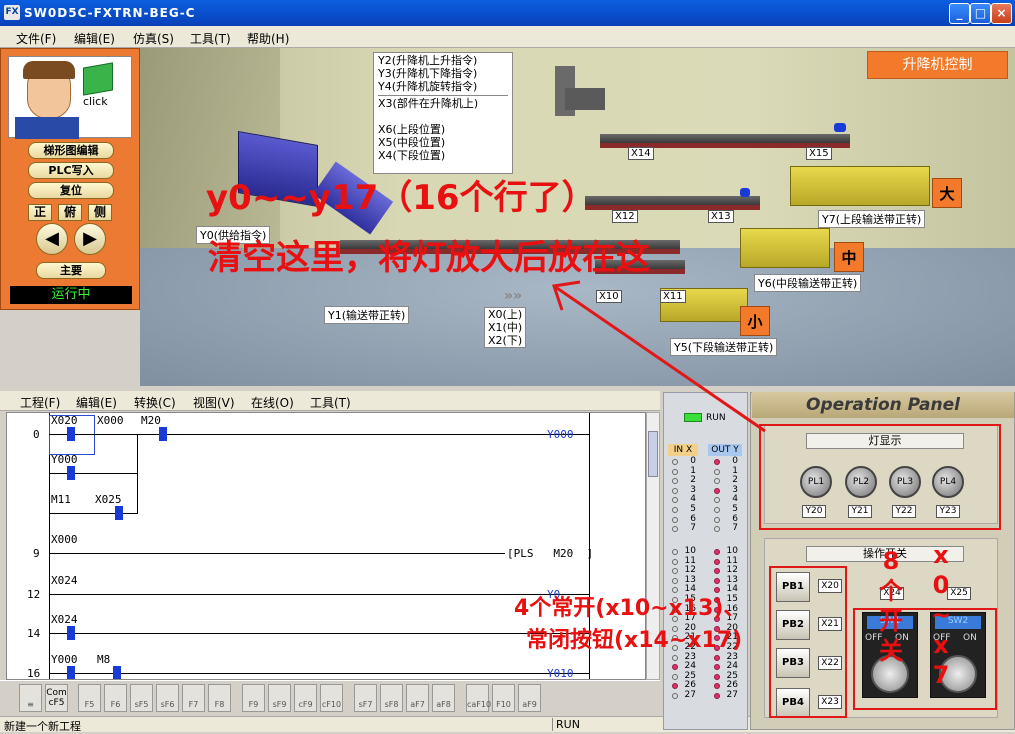 The image size is (1015, 734). I want to click on title-bar: FX SW0D5C-FXTRN-BEG-C _ □ ×, so click(507, 13).